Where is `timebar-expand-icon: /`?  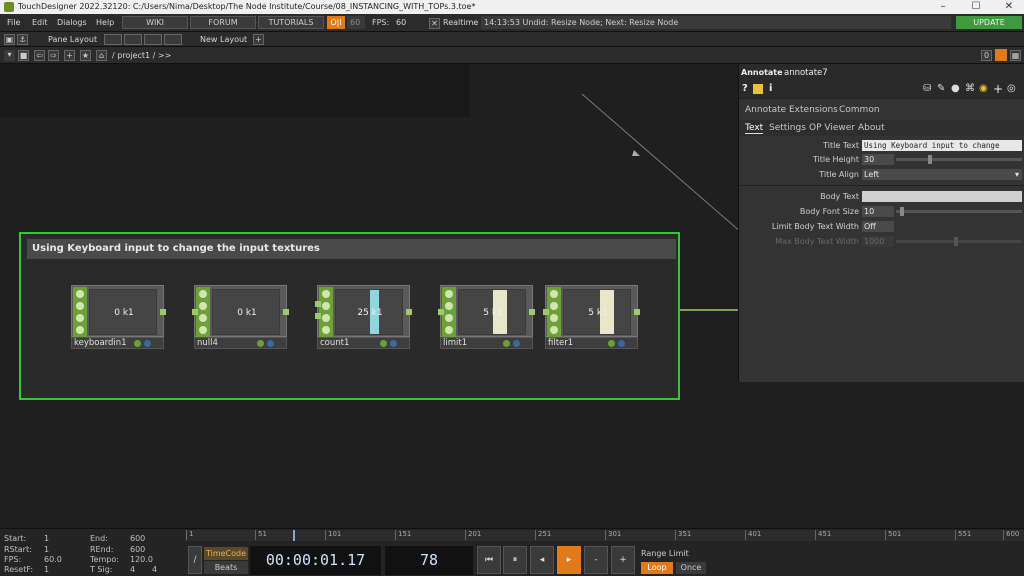
timebar-expand-icon: / is located at coordinates (195, 560).